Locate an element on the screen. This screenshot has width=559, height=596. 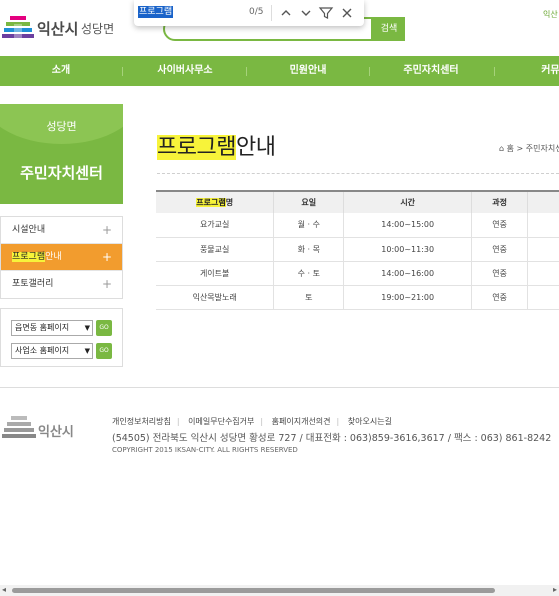
column-header-text: 명 is located at coordinates (229, 202).